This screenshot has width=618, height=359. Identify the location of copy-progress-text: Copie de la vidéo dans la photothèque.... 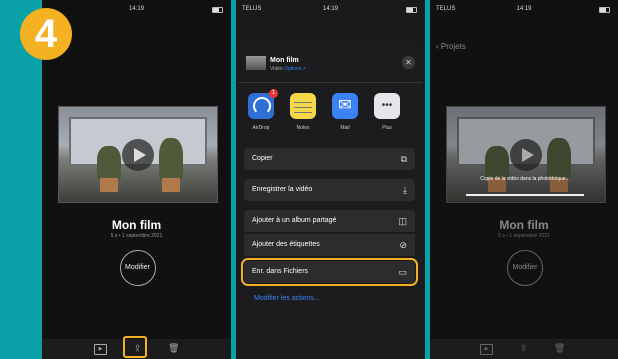
(525, 179).